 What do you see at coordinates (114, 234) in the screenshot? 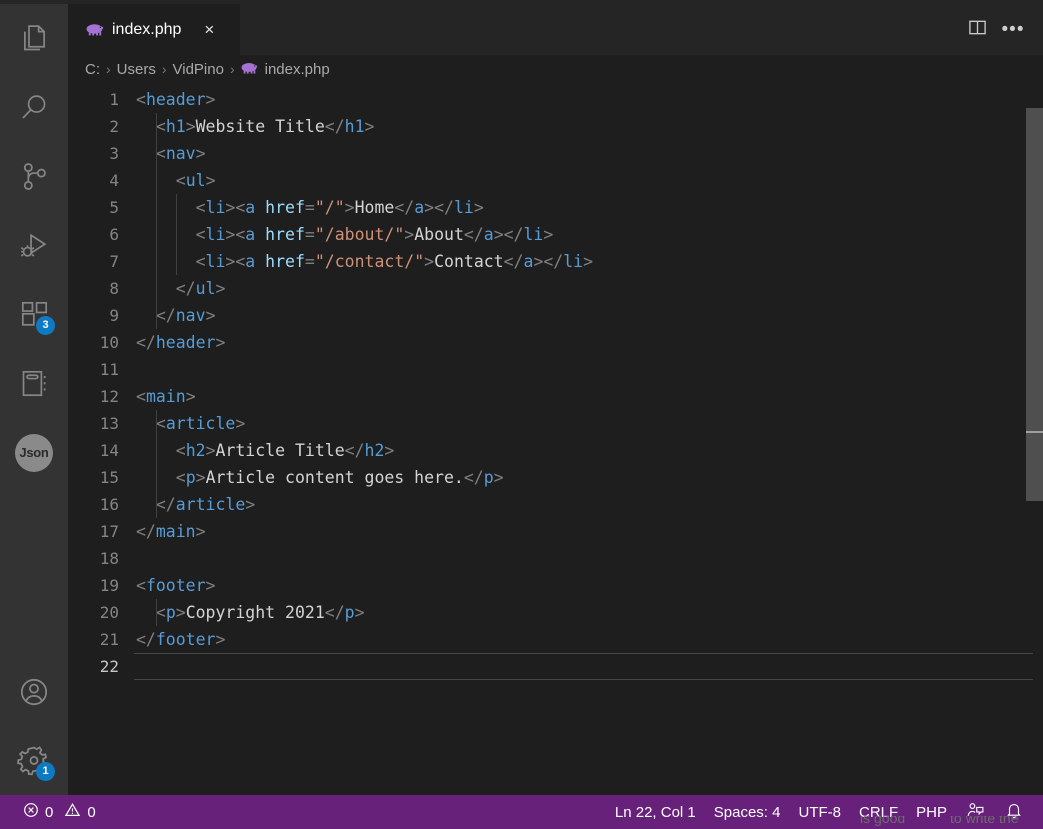
I see `line-number: 6` at bounding box center [114, 234].